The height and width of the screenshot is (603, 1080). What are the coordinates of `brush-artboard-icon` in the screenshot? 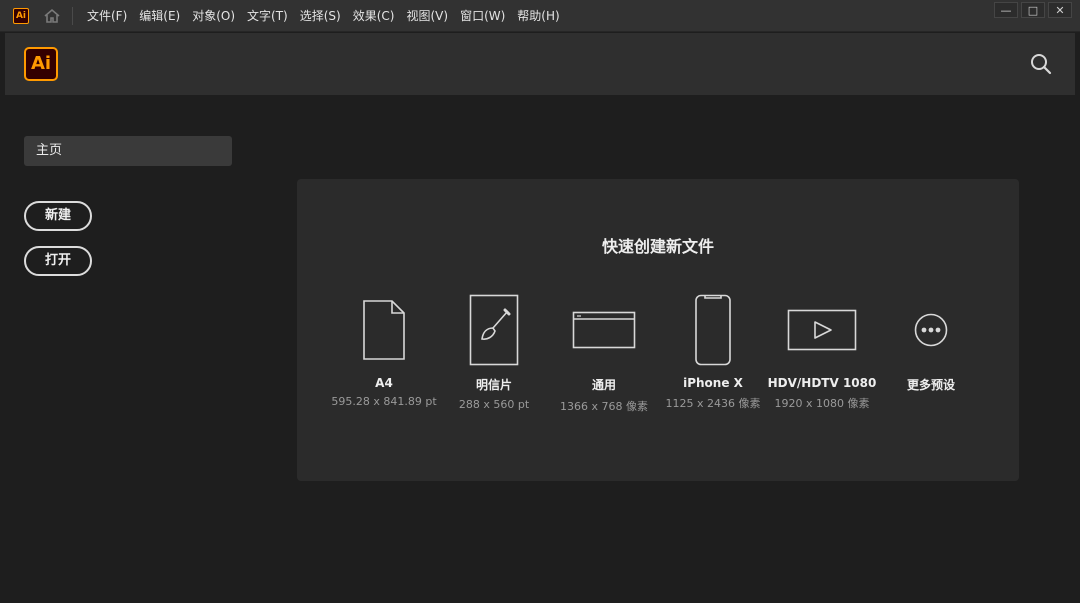 It's located at (494, 330).